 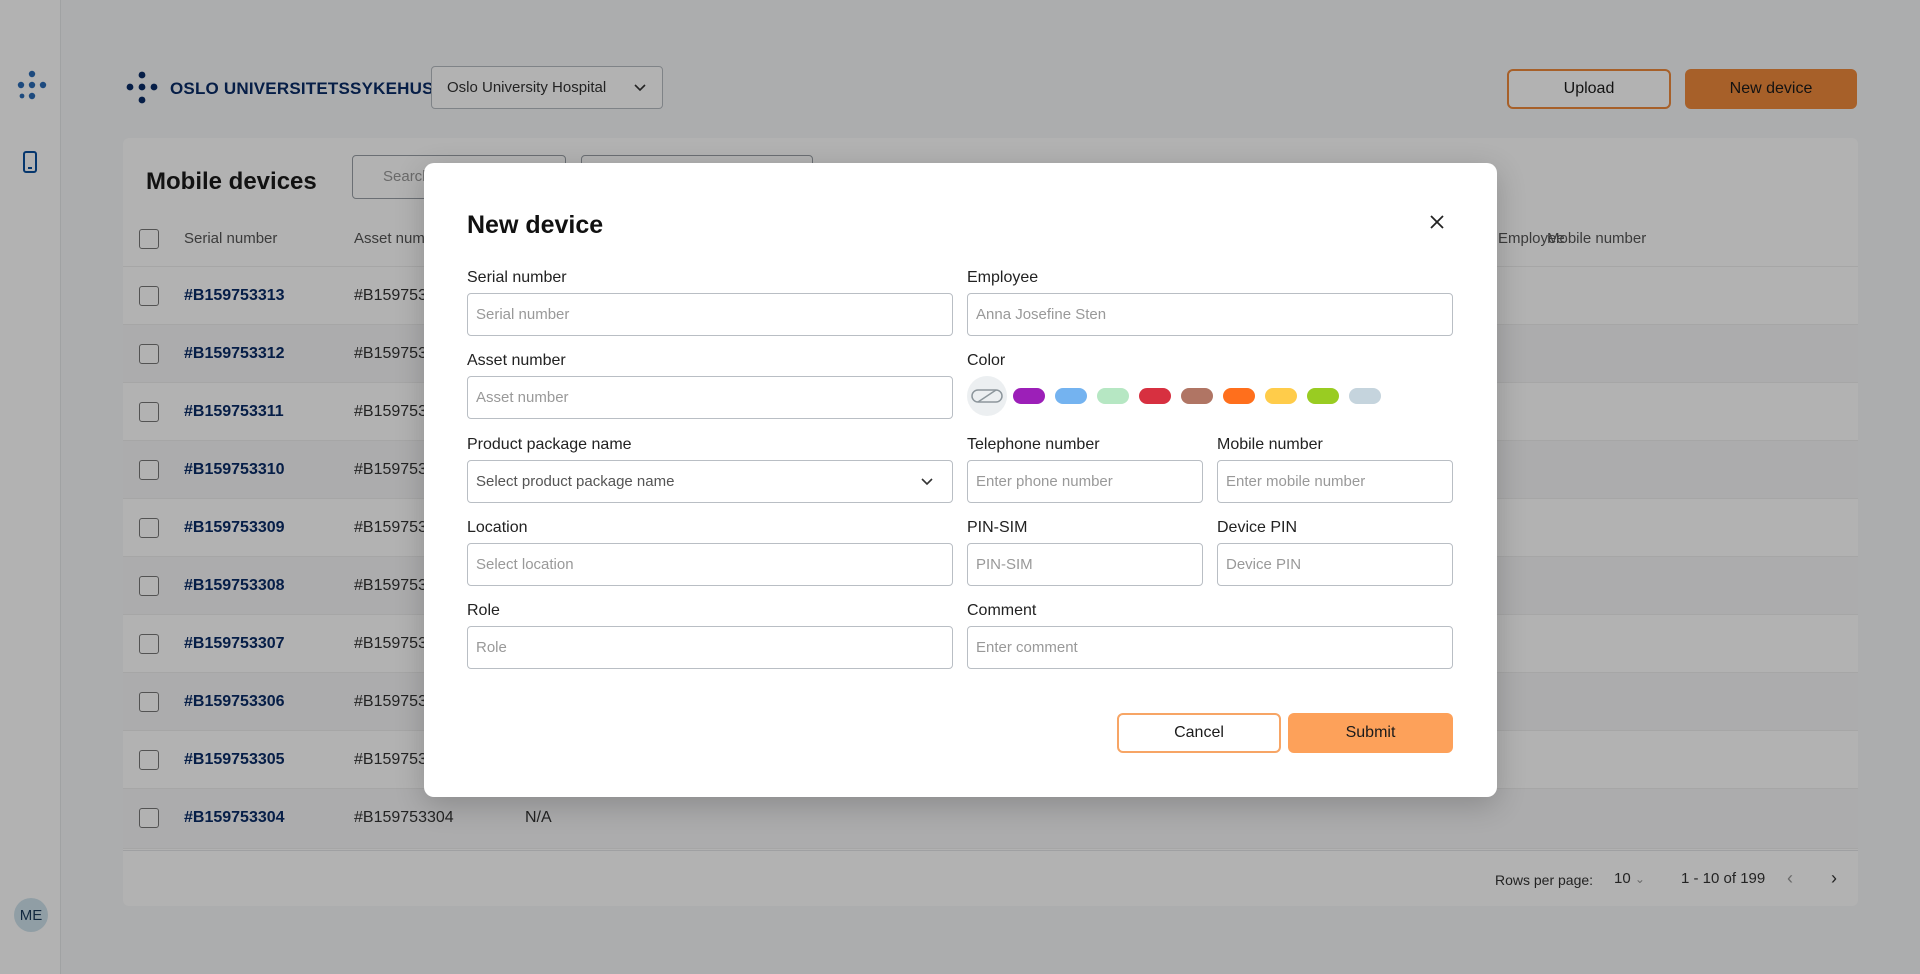 I want to click on submit-button: Submit, so click(x=1370, y=733).